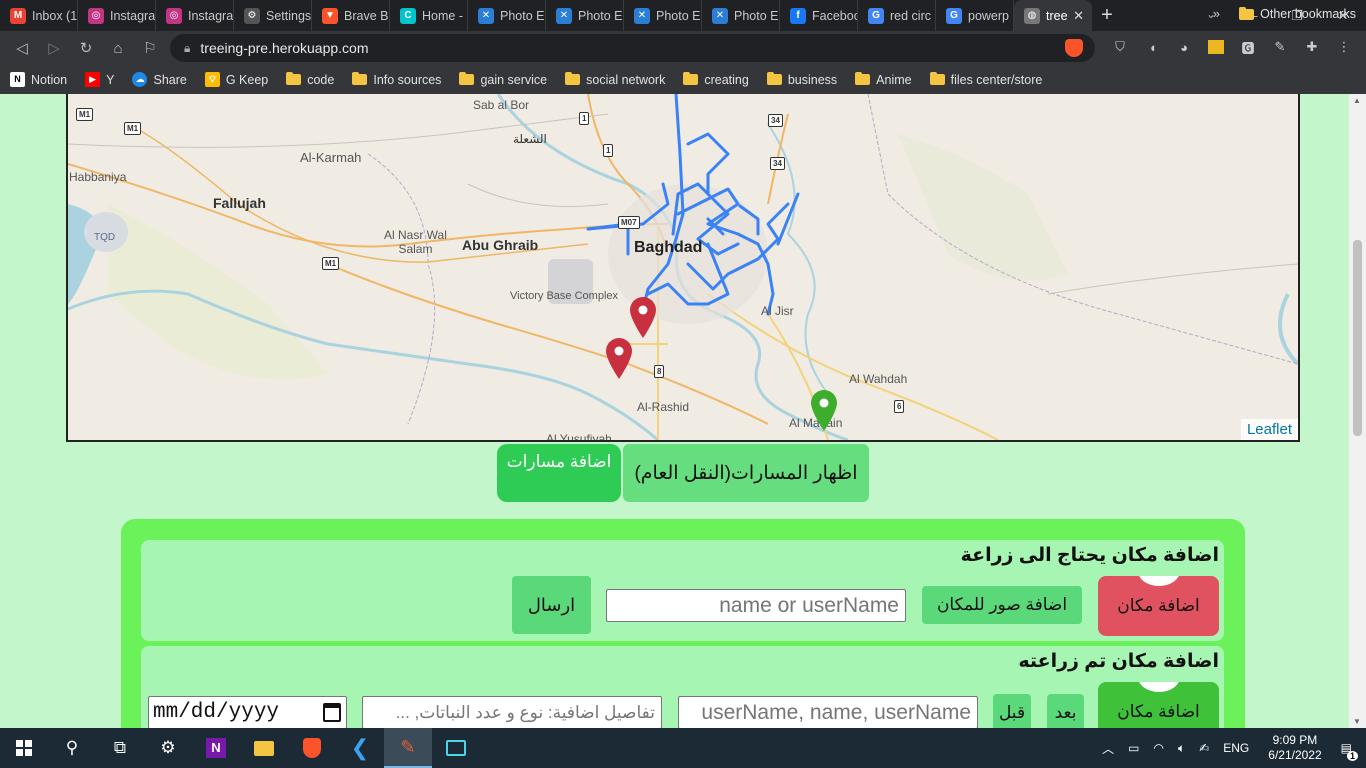 The width and height of the screenshot is (1366, 768). Describe the element at coordinates (1357, 338) in the screenshot. I see `scrollbar-thumb` at that location.